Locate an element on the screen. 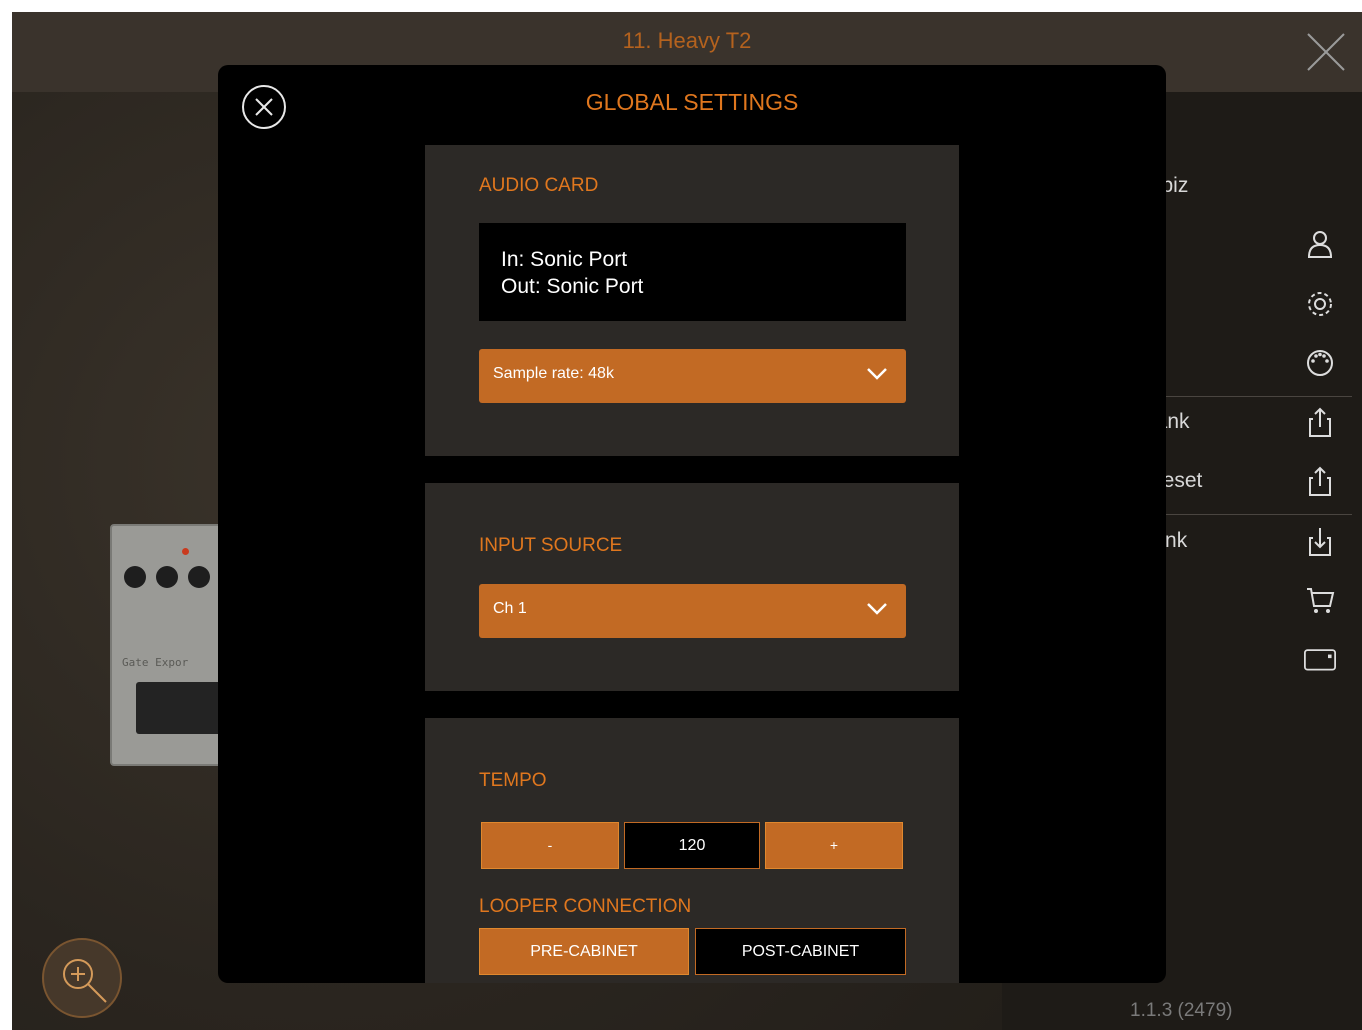 This screenshot has width=1362, height=1030. section-title: AUDIO CARD is located at coordinates (539, 185).